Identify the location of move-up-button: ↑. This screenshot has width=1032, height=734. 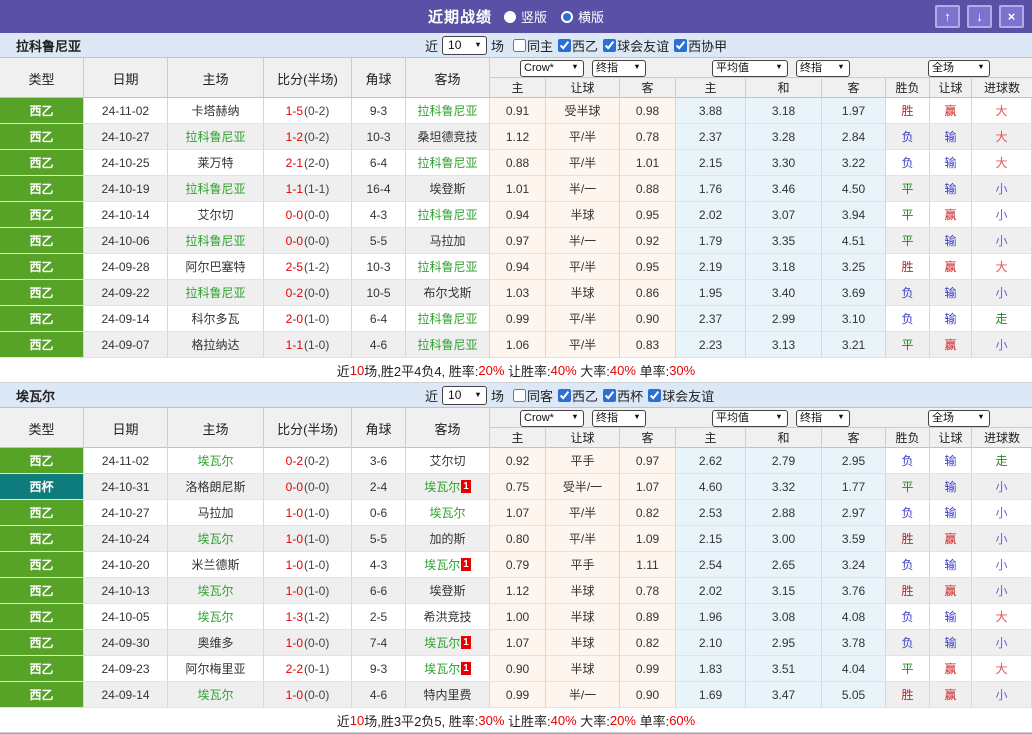
(947, 16).